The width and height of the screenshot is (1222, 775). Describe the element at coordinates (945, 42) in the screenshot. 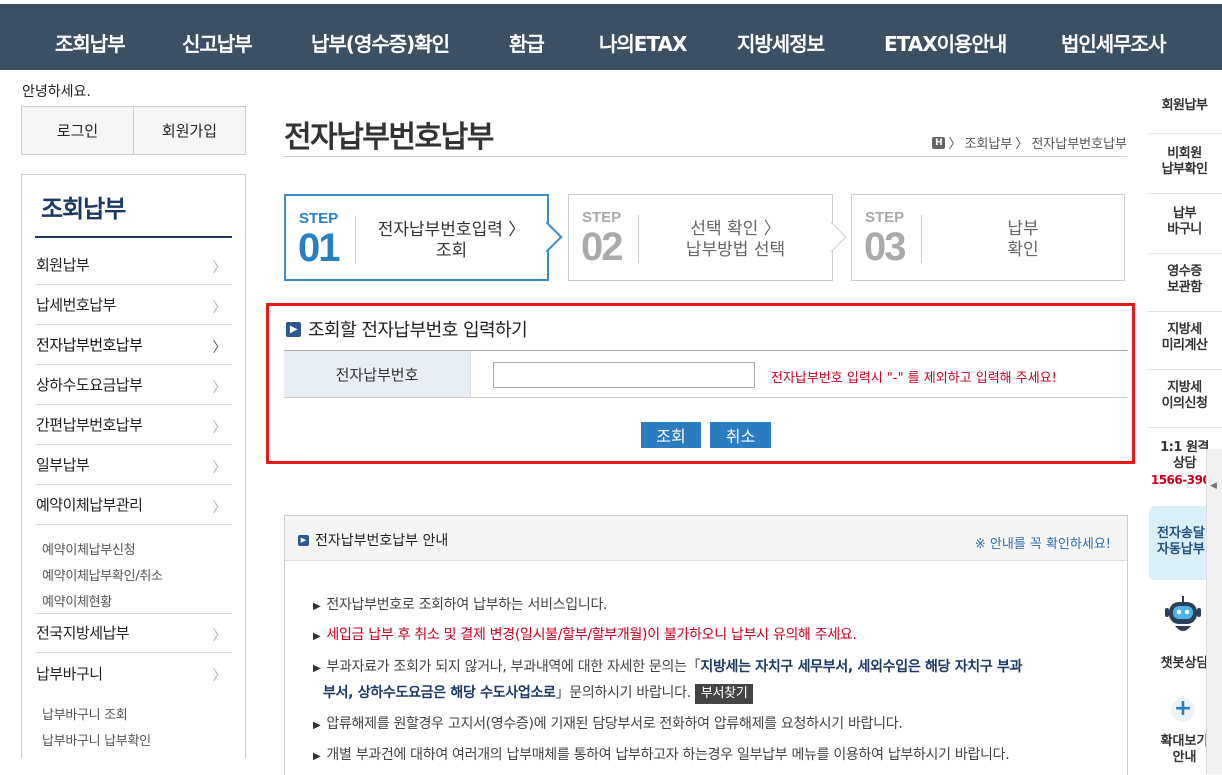

I see `topnav-etax-guide: ETAX이용안내` at that location.